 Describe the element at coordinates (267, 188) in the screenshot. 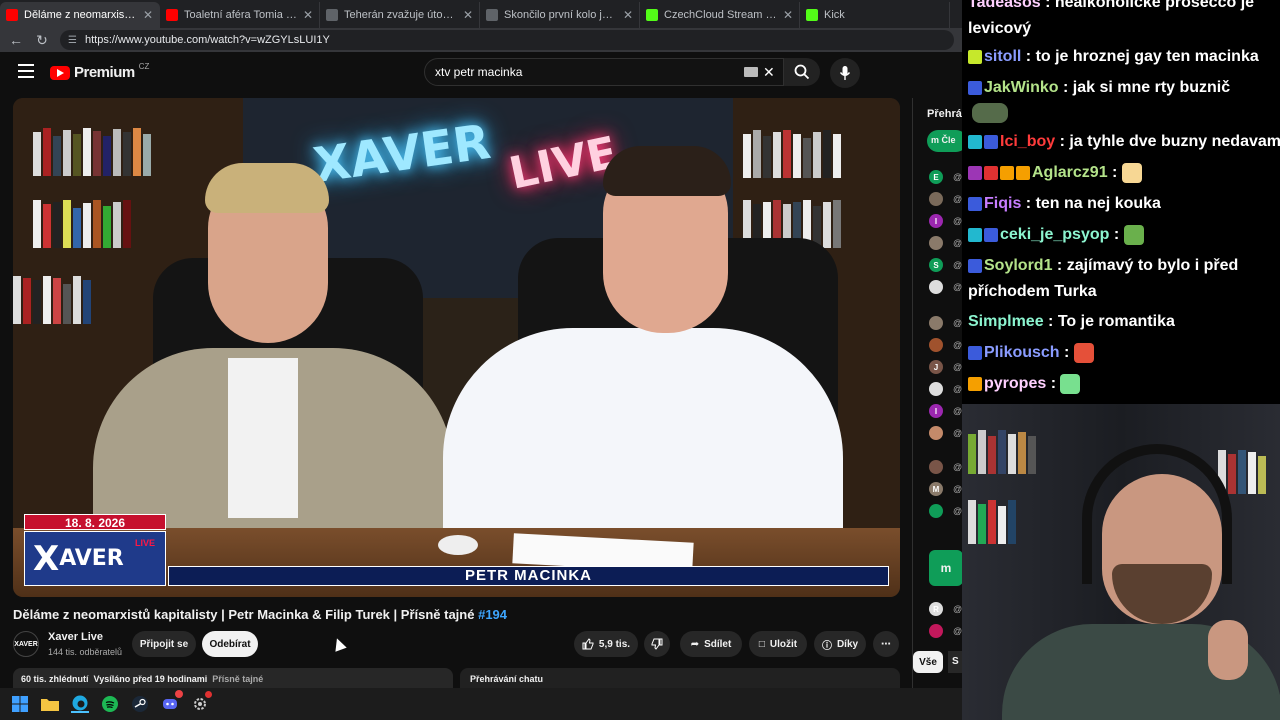

I see `guest-left-hair` at that location.